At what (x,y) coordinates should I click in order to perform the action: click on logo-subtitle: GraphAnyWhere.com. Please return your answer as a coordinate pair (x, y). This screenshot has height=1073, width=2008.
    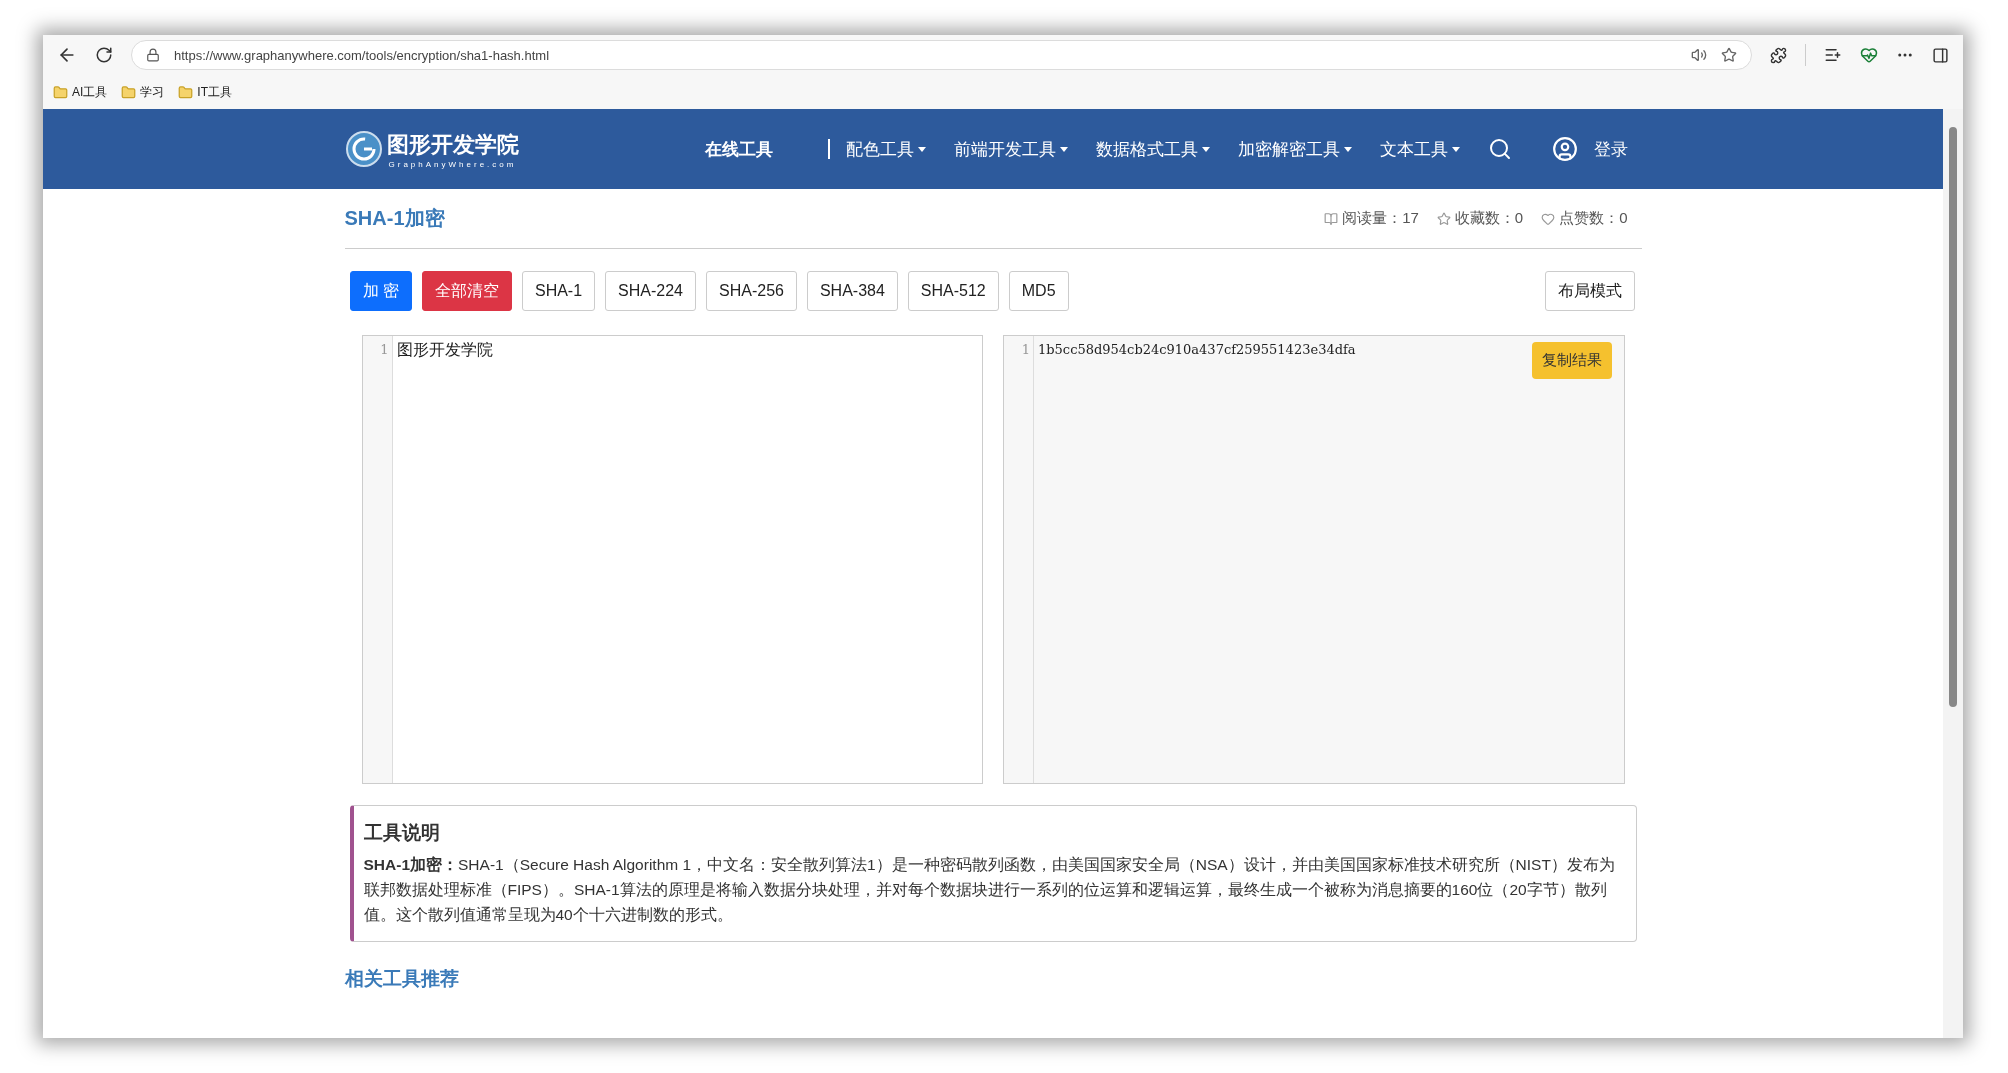
    Looking at the image, I should click on (453, 164).